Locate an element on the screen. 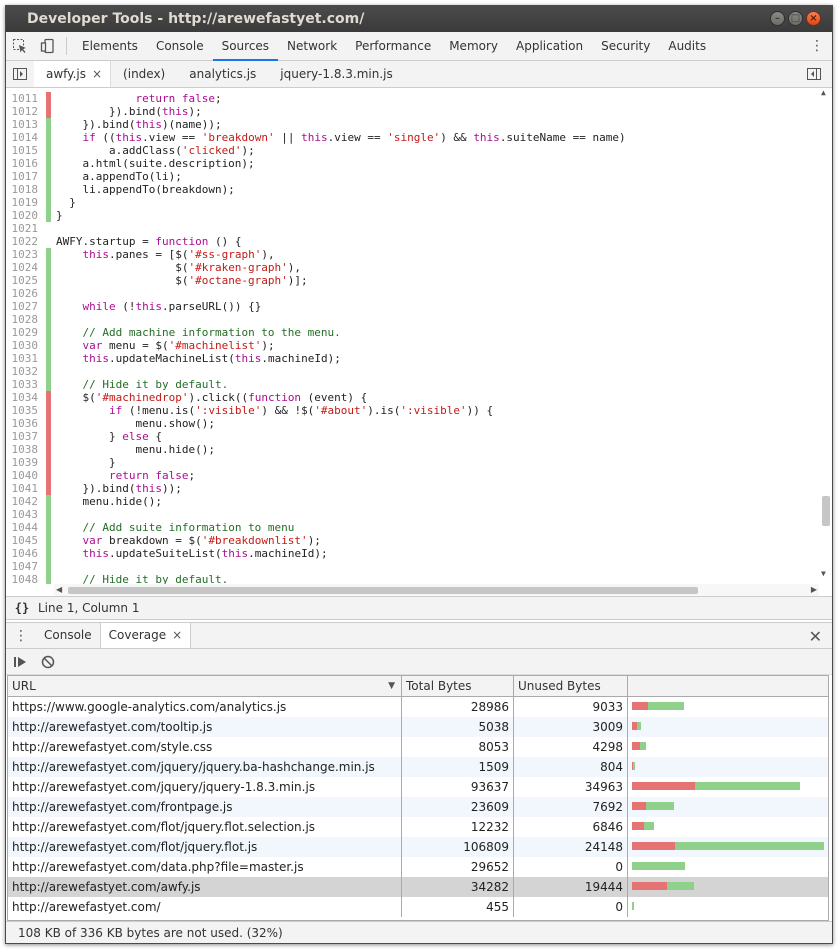  line-number: 1041 is located at coordinates (22, 488).